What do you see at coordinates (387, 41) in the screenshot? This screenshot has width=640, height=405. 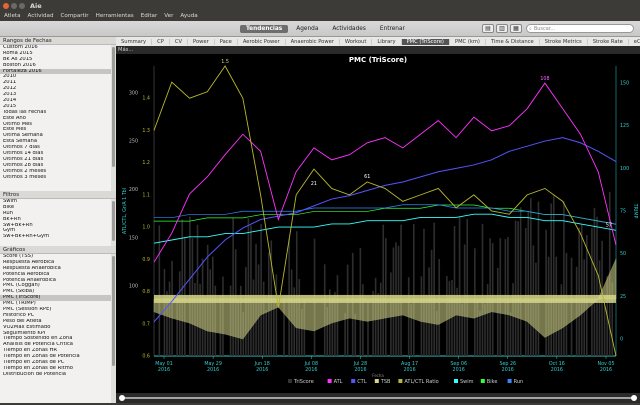 I see `subtab-item: Library` at bounding box center [387, 41].